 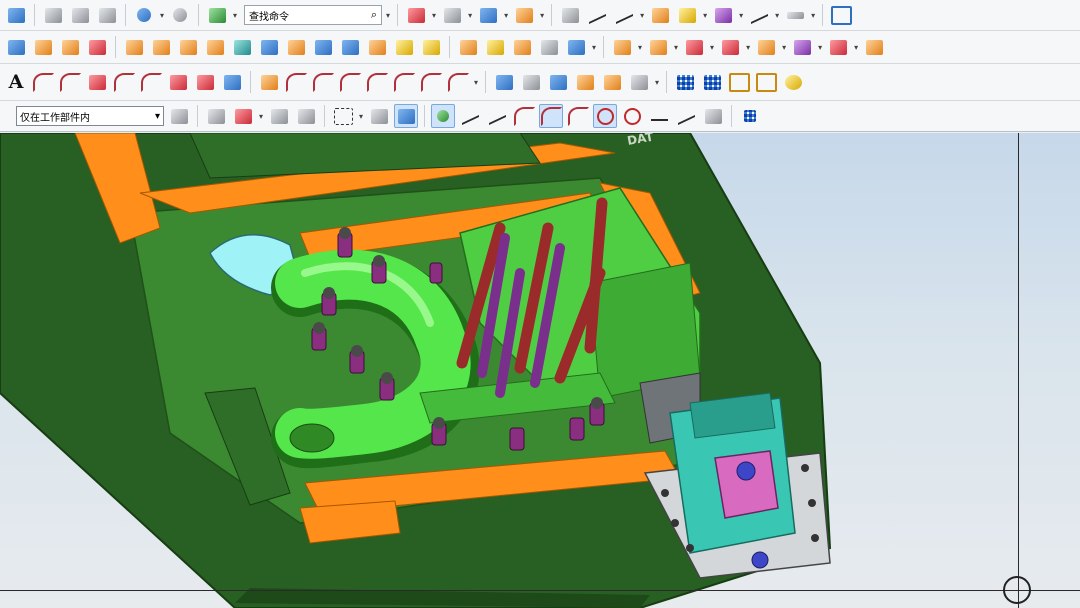 What do you see at coordinates (416, 15) in the screenshot?
I see `fit-view-icon` at bounding box center [416, 15].